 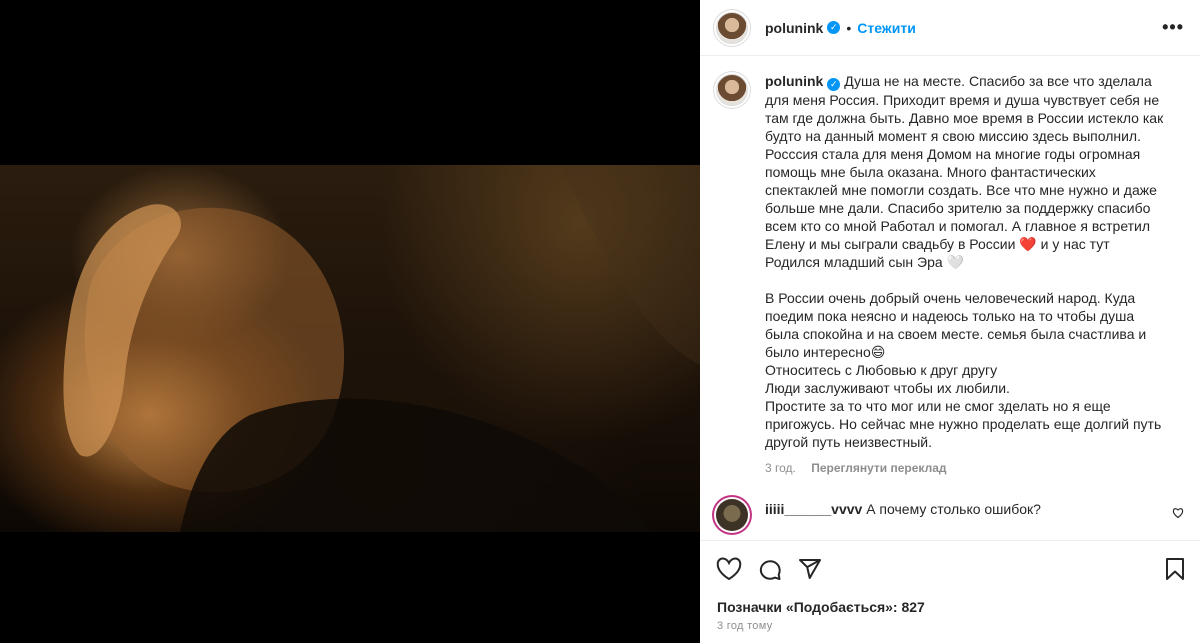 What do you see at coordinates (1175, 569) in the screenshot?
I see `bookmark-icon` at bounding box center [1175, 569].